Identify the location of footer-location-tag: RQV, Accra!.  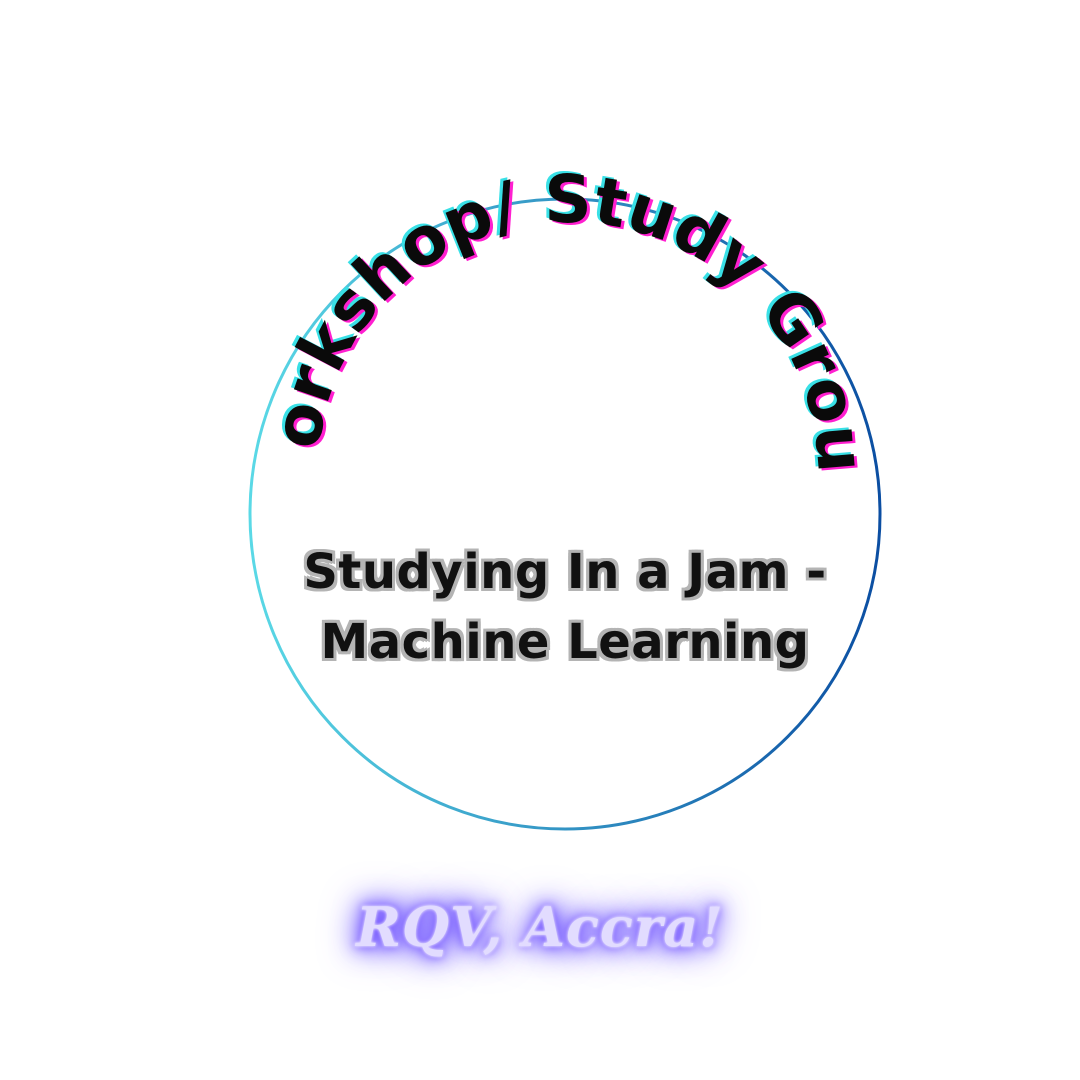
(540, 927).